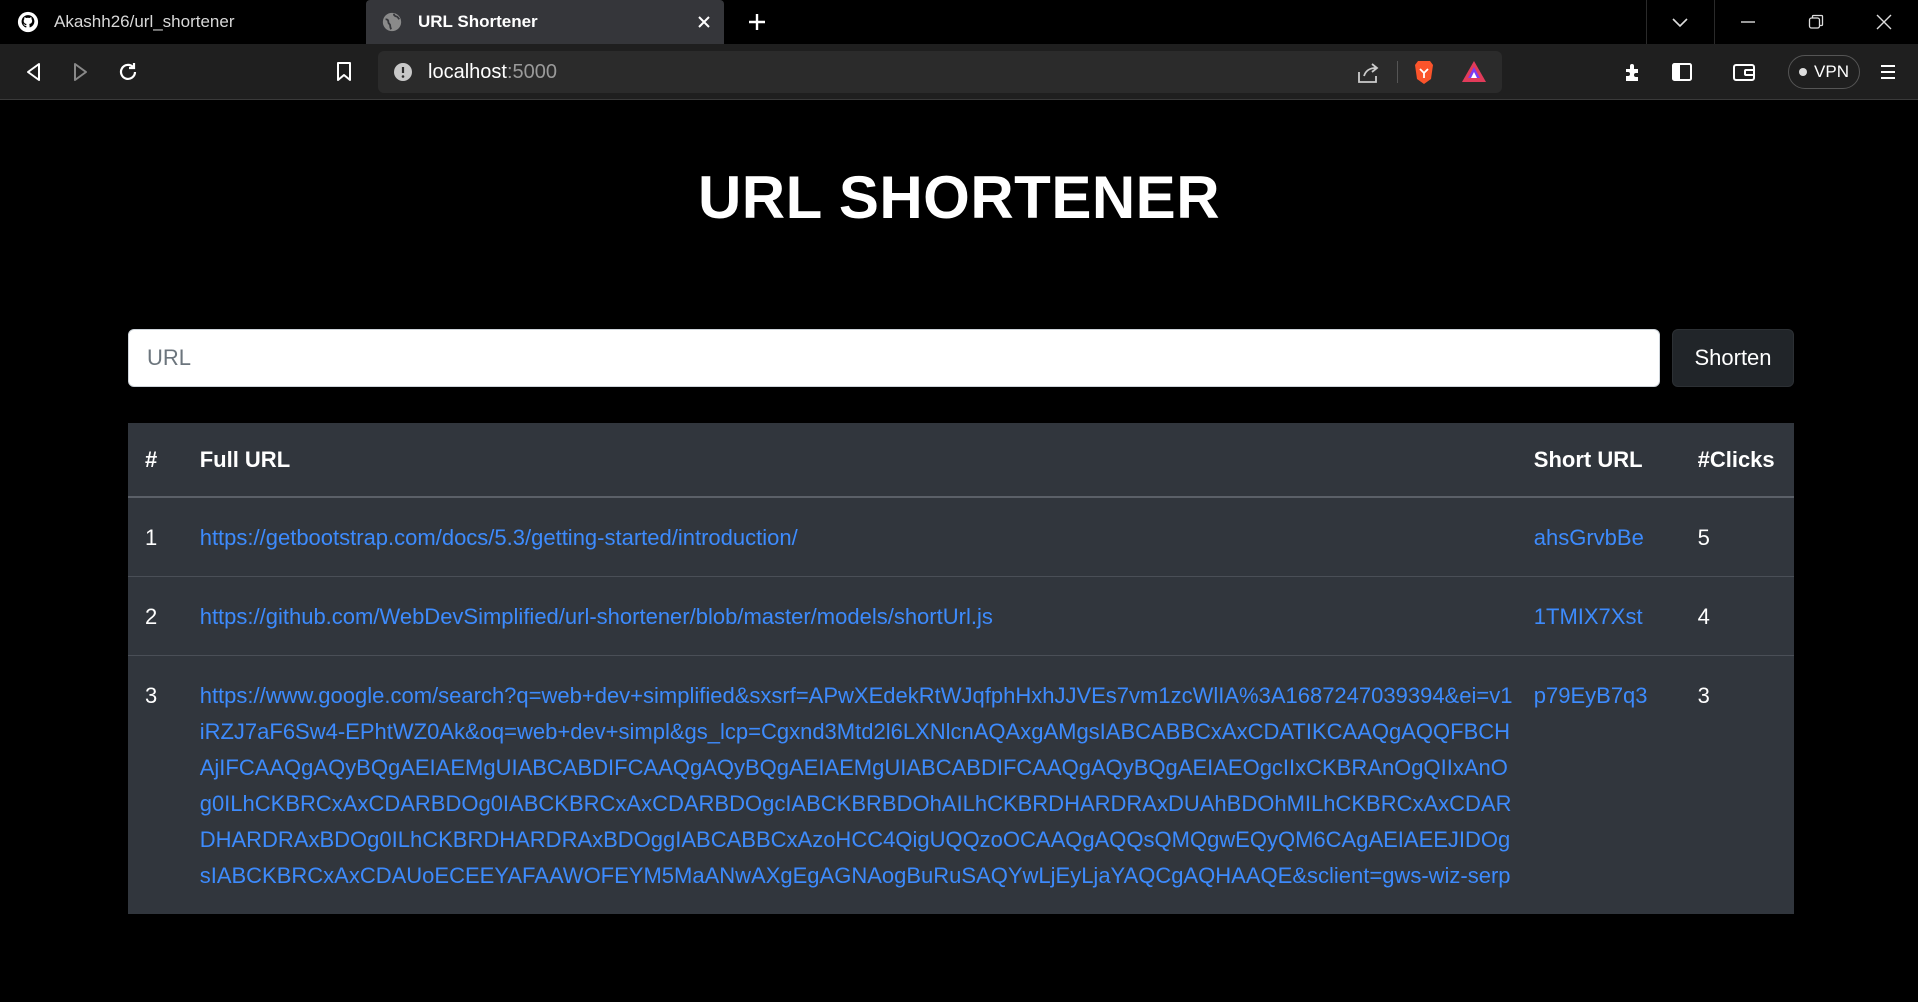 Image resolution: width=1918 pixels, height=1002 pixels. I want to click on tab-url-shortener: URL Shortener, so click(545, 22).